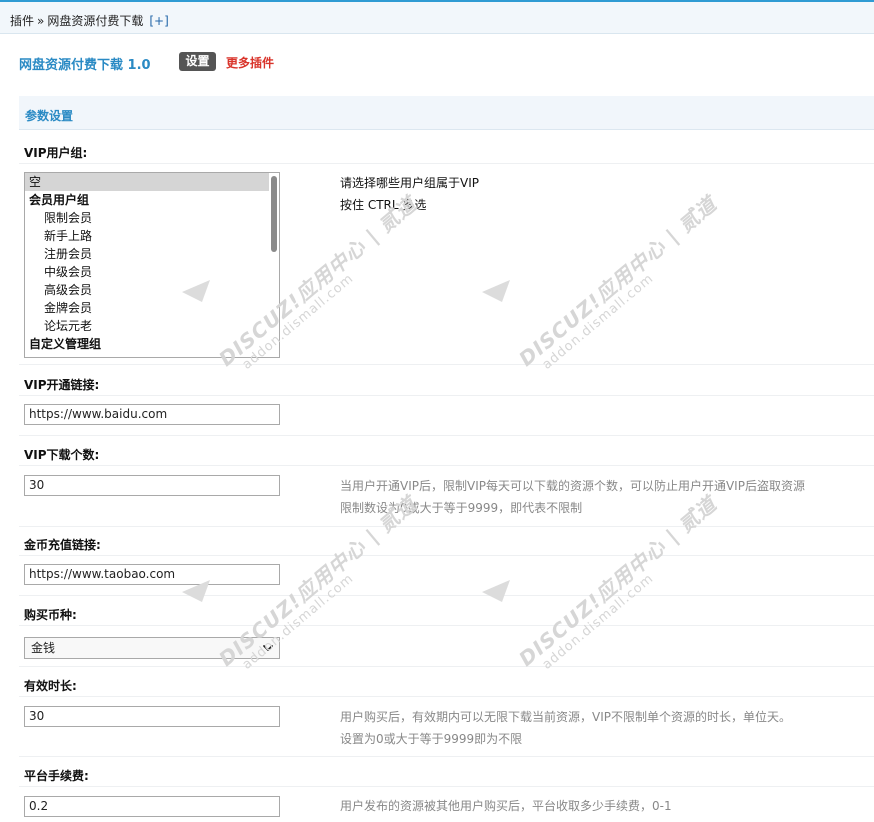 Image resolution: width=874 pixels, height=822 pixels. Describe the element at coordinates (152, 414) in the screenshot. I see `vip-link-input: https://www.baidu.com` at that location.